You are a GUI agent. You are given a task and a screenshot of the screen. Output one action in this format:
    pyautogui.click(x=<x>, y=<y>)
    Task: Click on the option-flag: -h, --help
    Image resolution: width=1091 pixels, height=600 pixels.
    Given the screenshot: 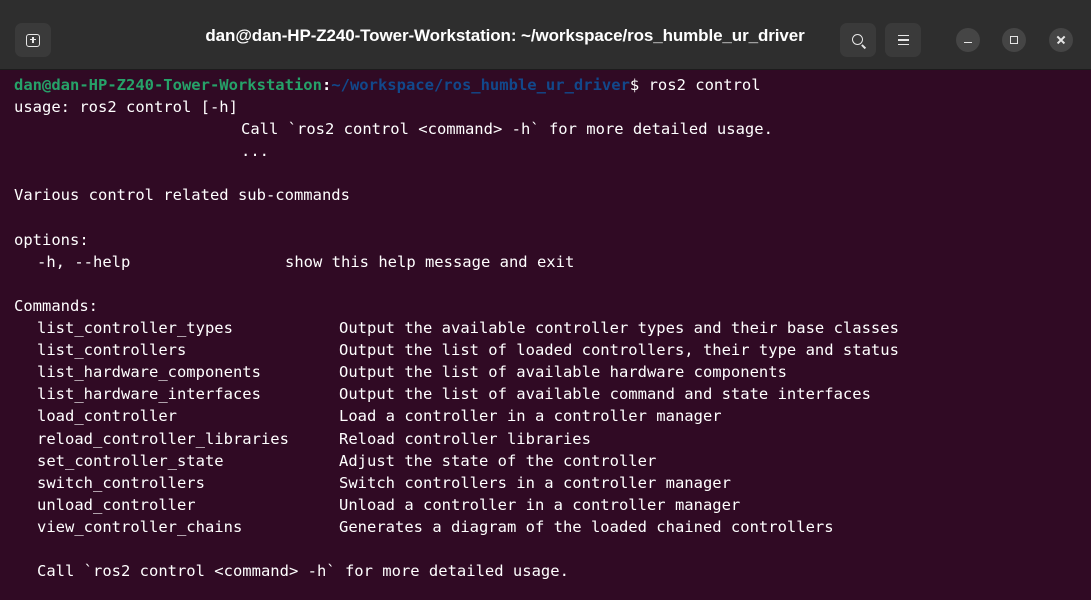 What is the action you would take?
    pyautogui.click(x=84, y=261)
    